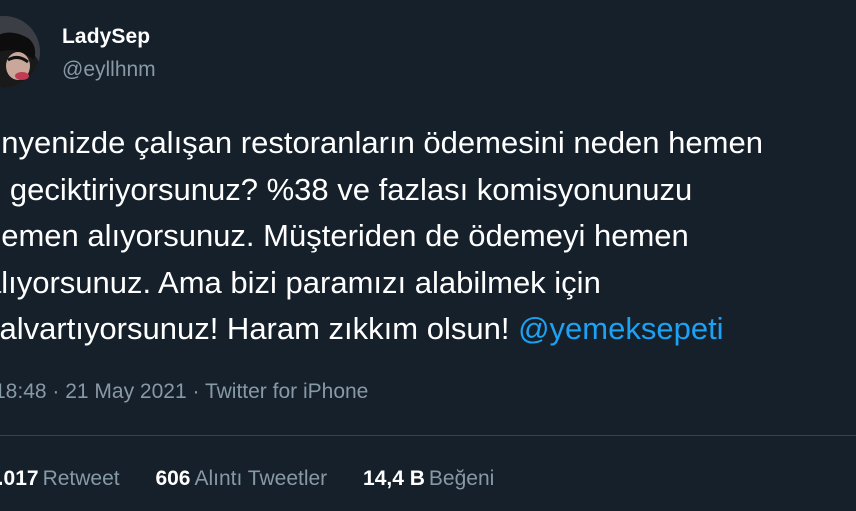 The height and width of the screenshot is (511, 856). I want to click on retweets-count: 4.017, so click(19, 478).